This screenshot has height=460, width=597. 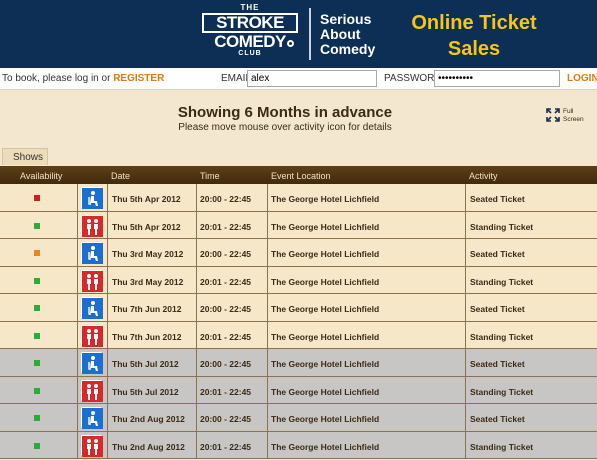 What do you see at coordinates (285, 112) in the screenshot?
I see `page-title: Showing 6 Months in advance` at bounding box center [285, 112].